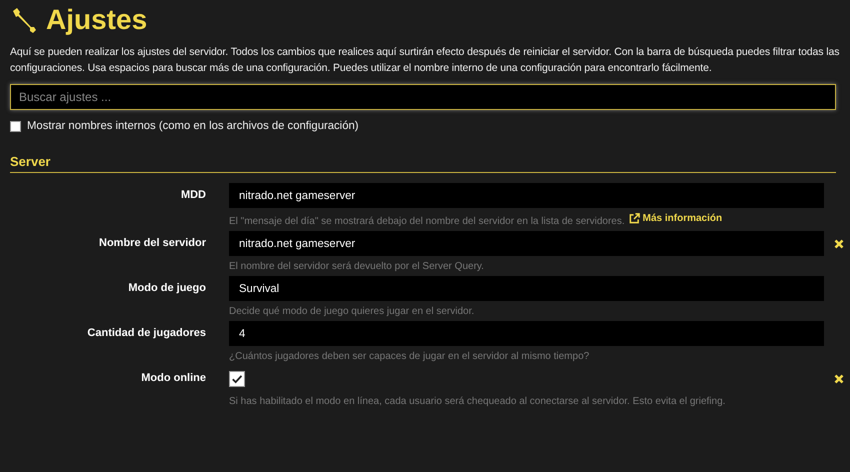  What do you see at coordinates (146, 333) in the screenshot?
I see `setting-label: Cantidad de jugadores` at bounding box center [146, 333].